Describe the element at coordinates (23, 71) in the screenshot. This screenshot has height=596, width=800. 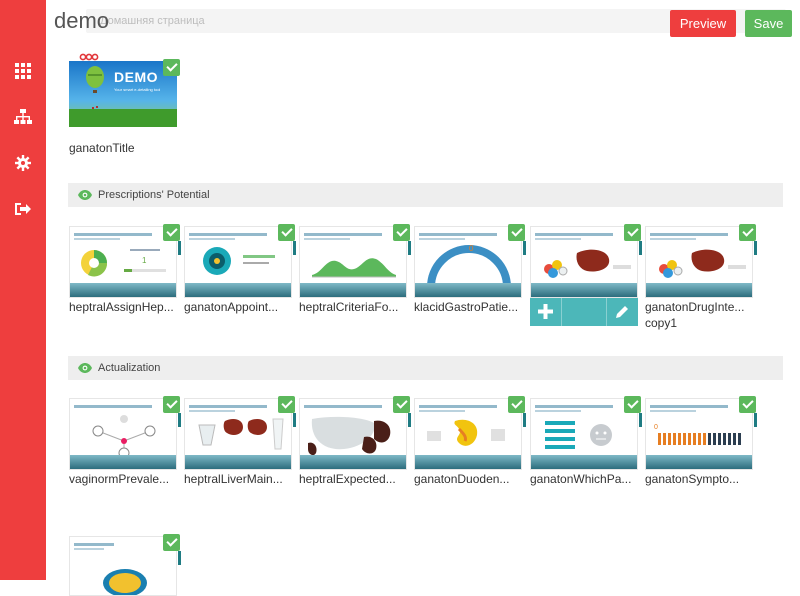
I see `grid-icon` at that location.